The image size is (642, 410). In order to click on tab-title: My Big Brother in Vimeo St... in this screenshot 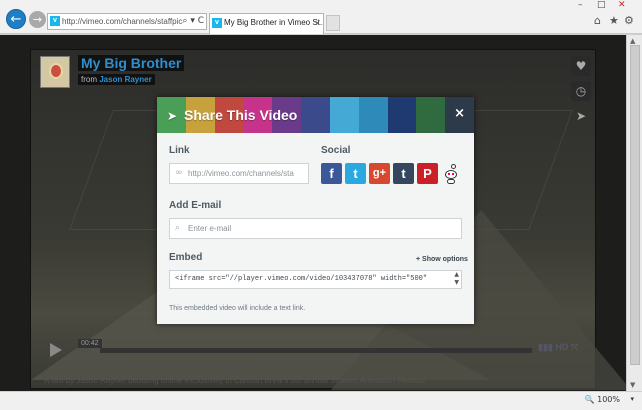, I will do `click(274, 22)`.